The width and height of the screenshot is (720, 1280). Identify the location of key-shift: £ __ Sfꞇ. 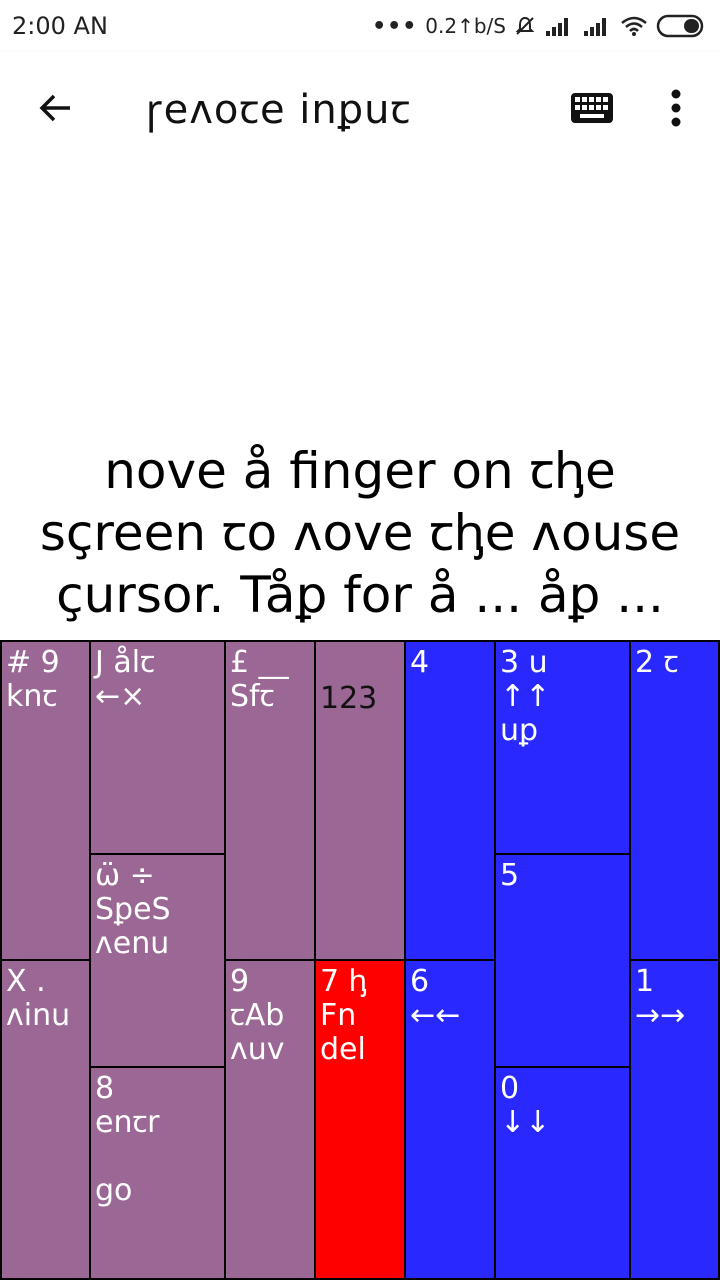
(270, 800).